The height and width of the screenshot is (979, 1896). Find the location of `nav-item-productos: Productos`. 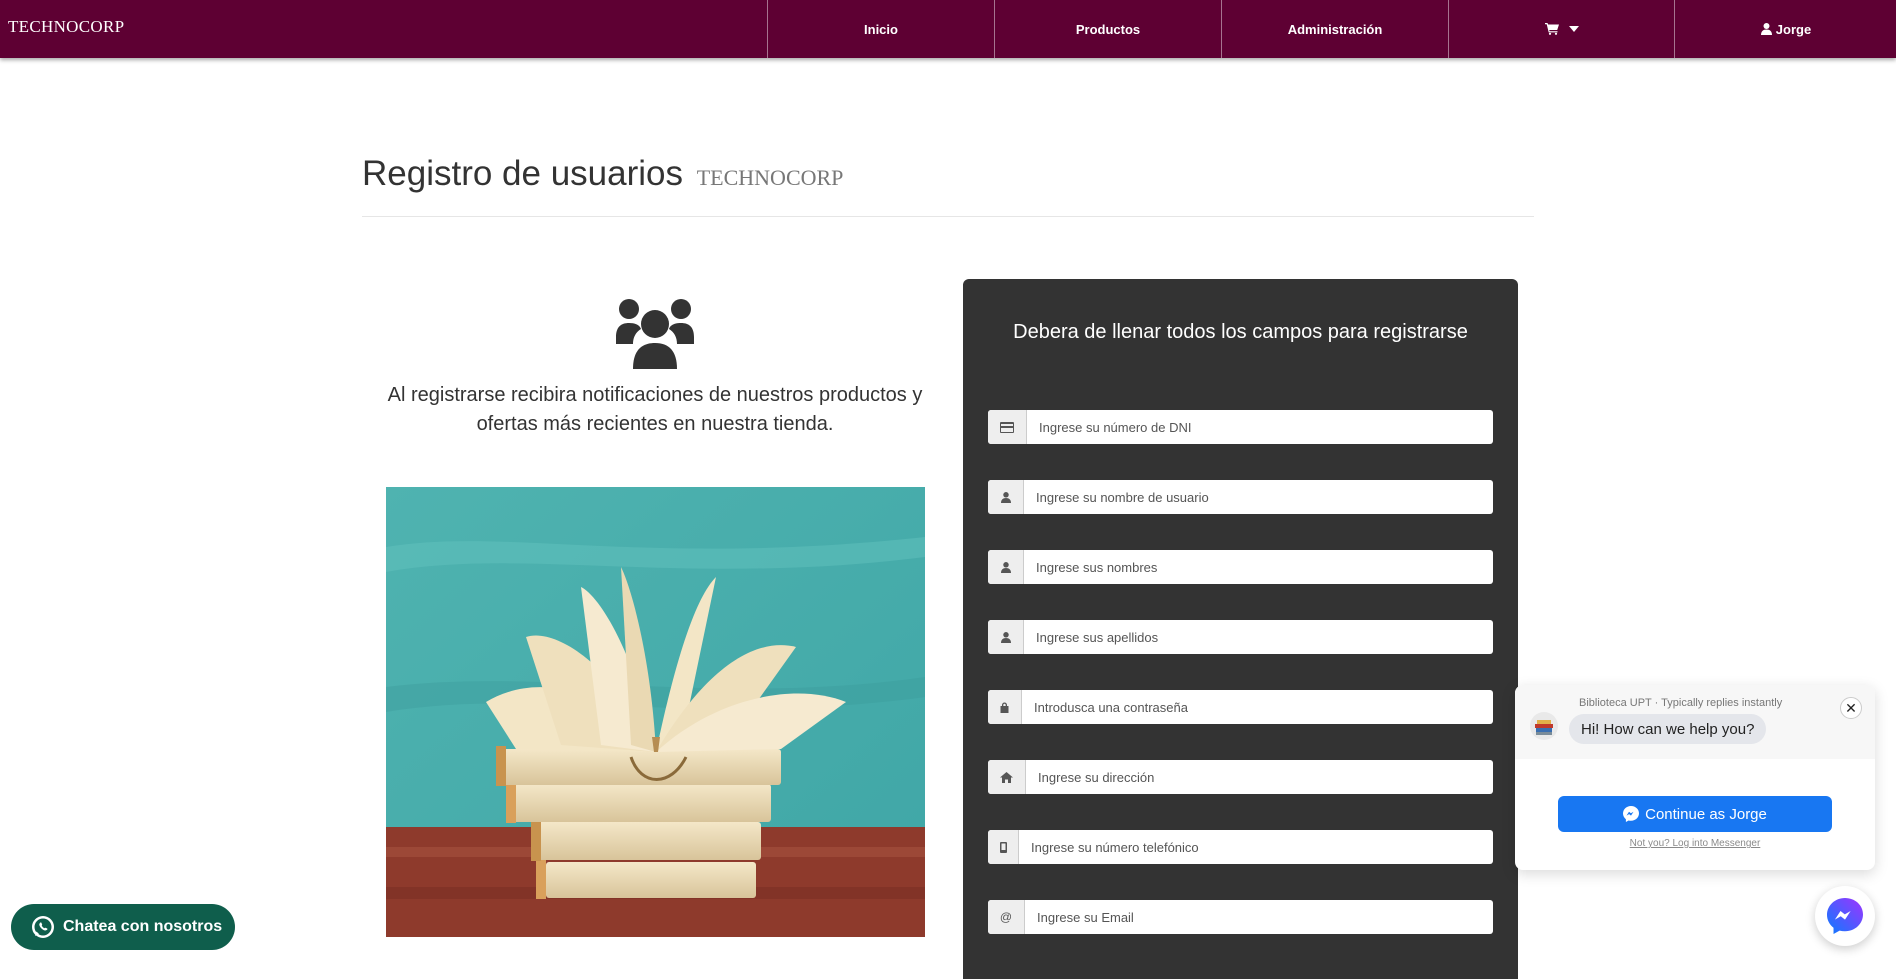

nav-item-productos: Productos is located at coordinates (1107, 29).